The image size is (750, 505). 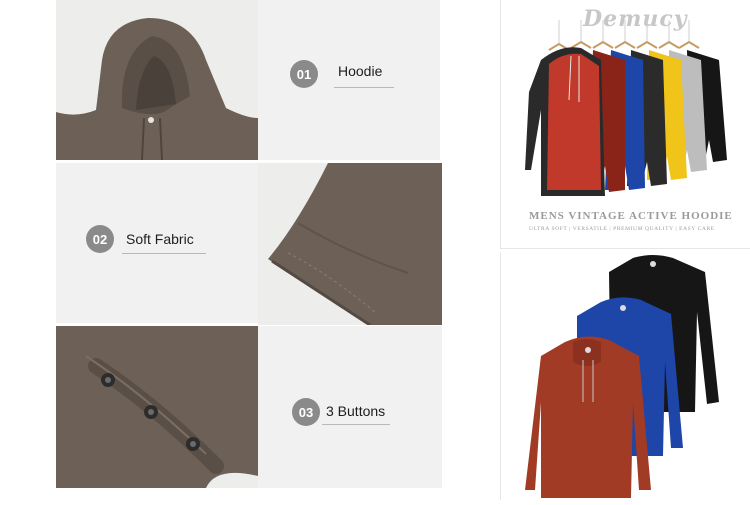 I want to click on feature-3-panel: 03 3 Buttons, so click(x=350, y=407).